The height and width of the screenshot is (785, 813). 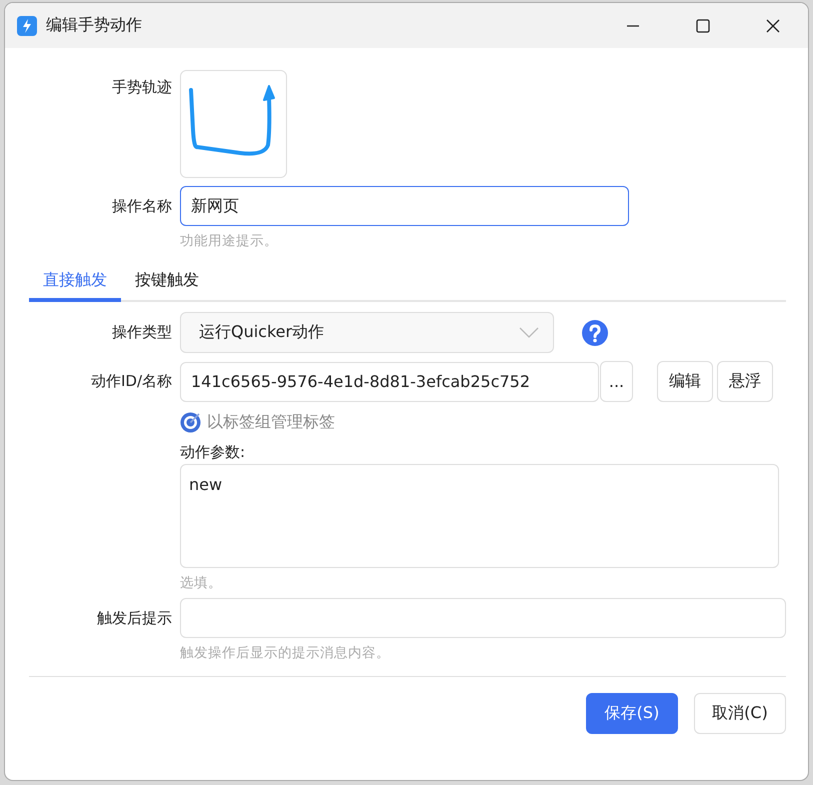 What do you see at coordinates (75, 283) in the screenshot?
I see `tab: 直接触发` at bounding box center [75, 283].